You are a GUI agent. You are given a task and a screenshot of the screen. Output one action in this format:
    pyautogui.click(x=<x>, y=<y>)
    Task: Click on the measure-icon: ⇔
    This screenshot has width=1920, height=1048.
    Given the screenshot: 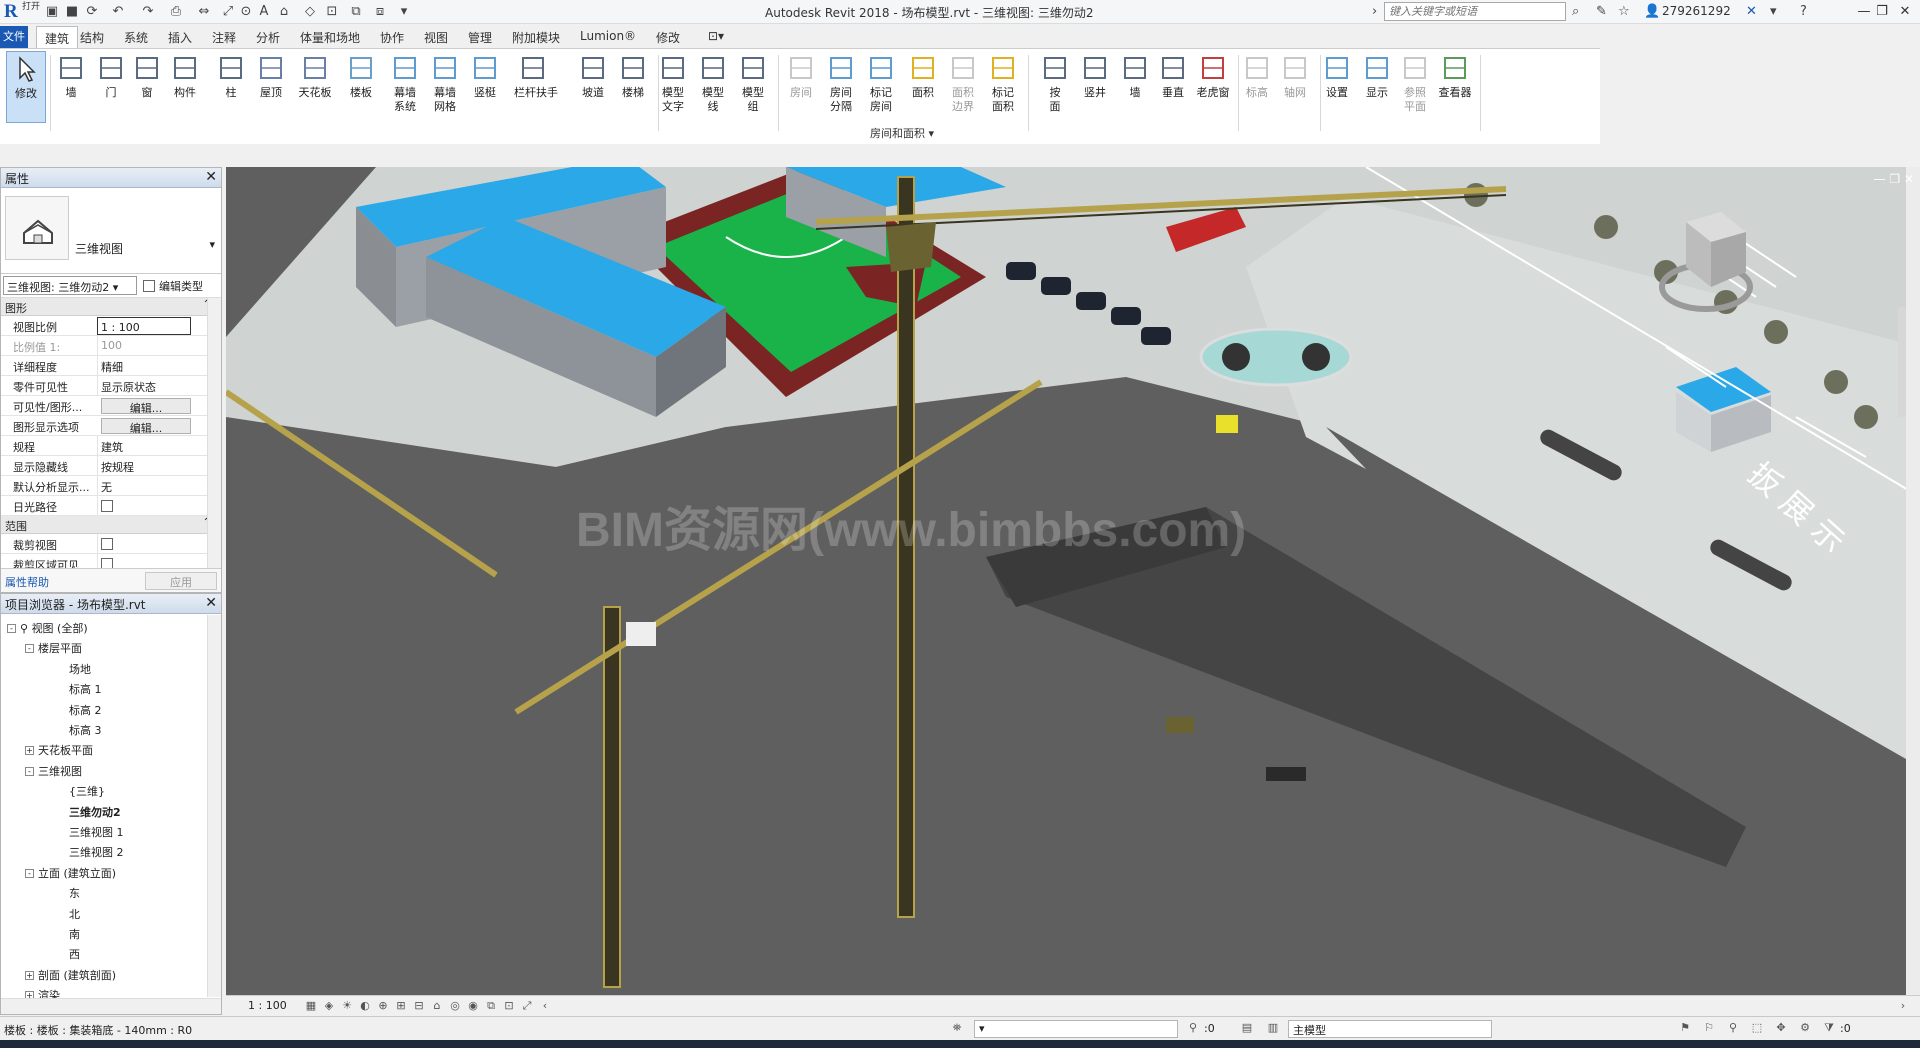 What is the action you would take?
    pyautogui.click(x=204, y=12)
    